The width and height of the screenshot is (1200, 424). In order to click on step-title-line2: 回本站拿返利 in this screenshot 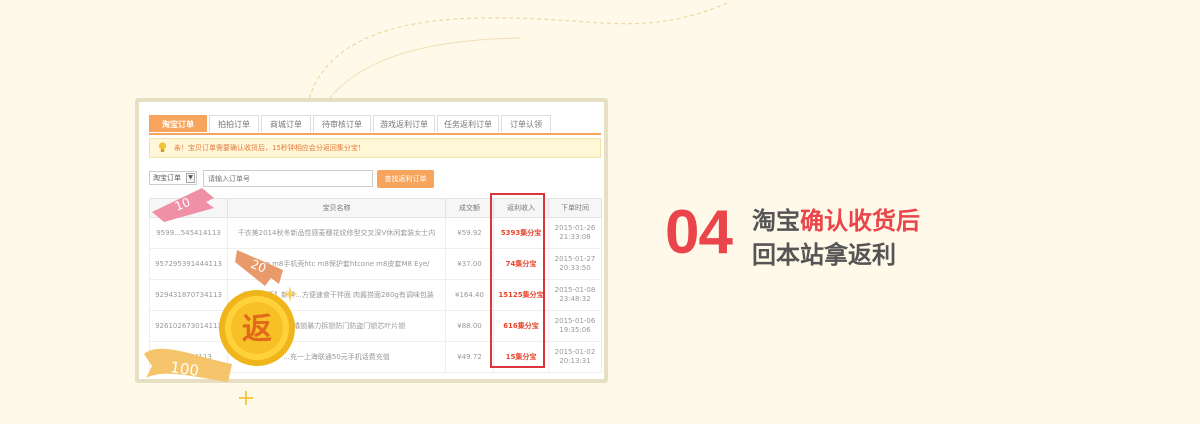, I will do `click(824, 255)`.